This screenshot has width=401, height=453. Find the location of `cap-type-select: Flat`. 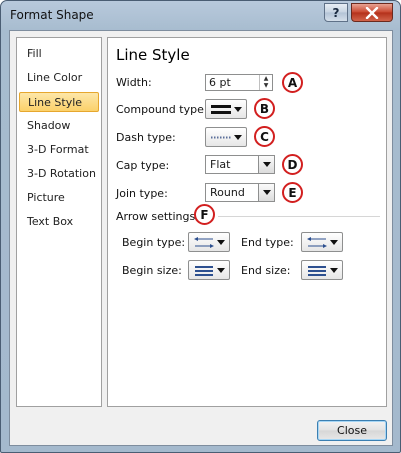

cap-type-select: Flat is located at coordinates (240, 164).